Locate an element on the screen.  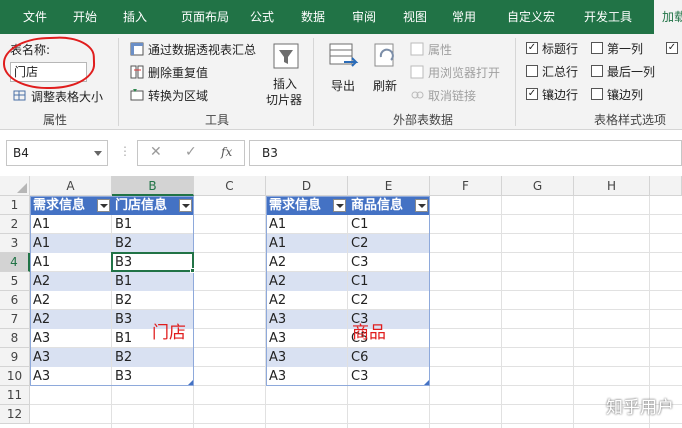
row-header-10: 10 is located at coordinates (15, 376).